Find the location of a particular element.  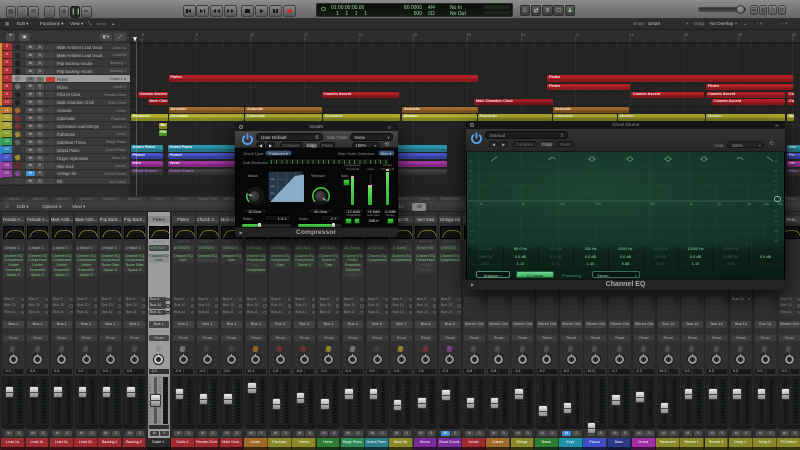

svg-text: -30 is located at coordinates (272, 179).